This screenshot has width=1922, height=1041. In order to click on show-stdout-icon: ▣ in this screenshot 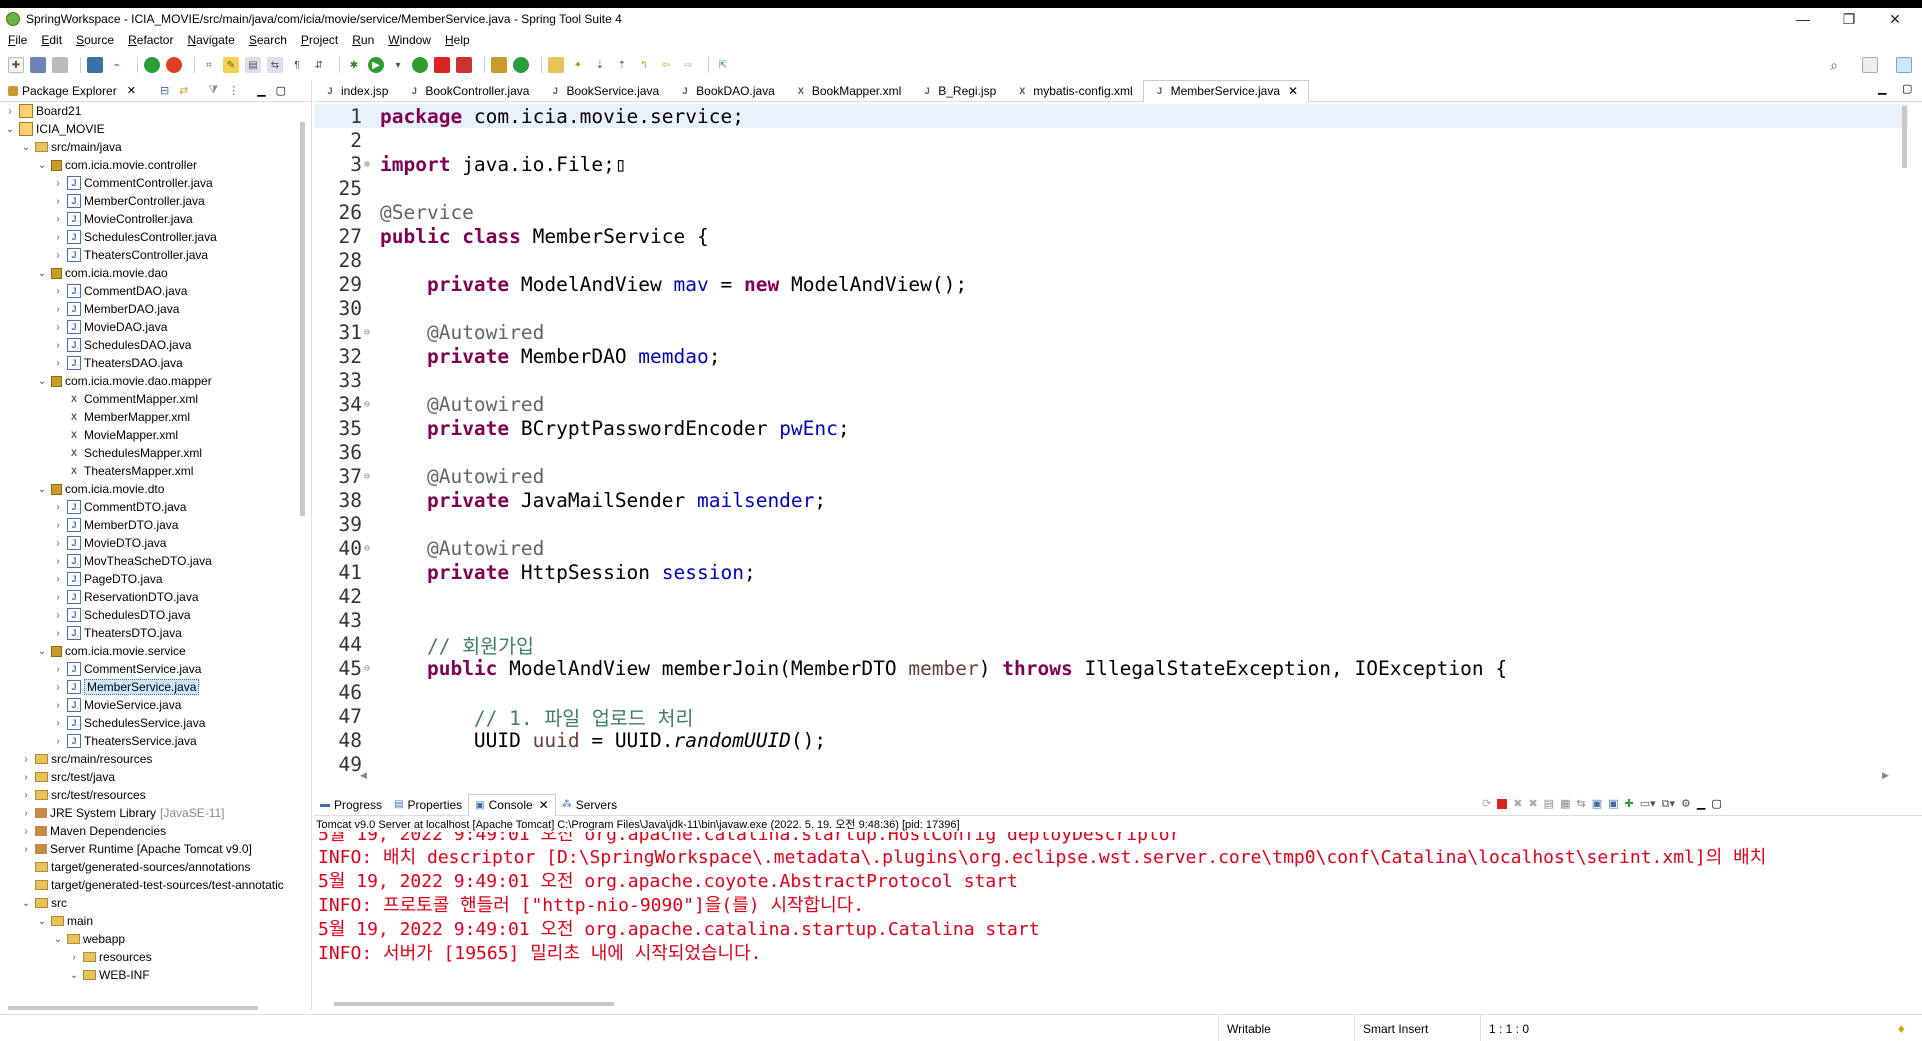, I will do `click(1597, 804)`.